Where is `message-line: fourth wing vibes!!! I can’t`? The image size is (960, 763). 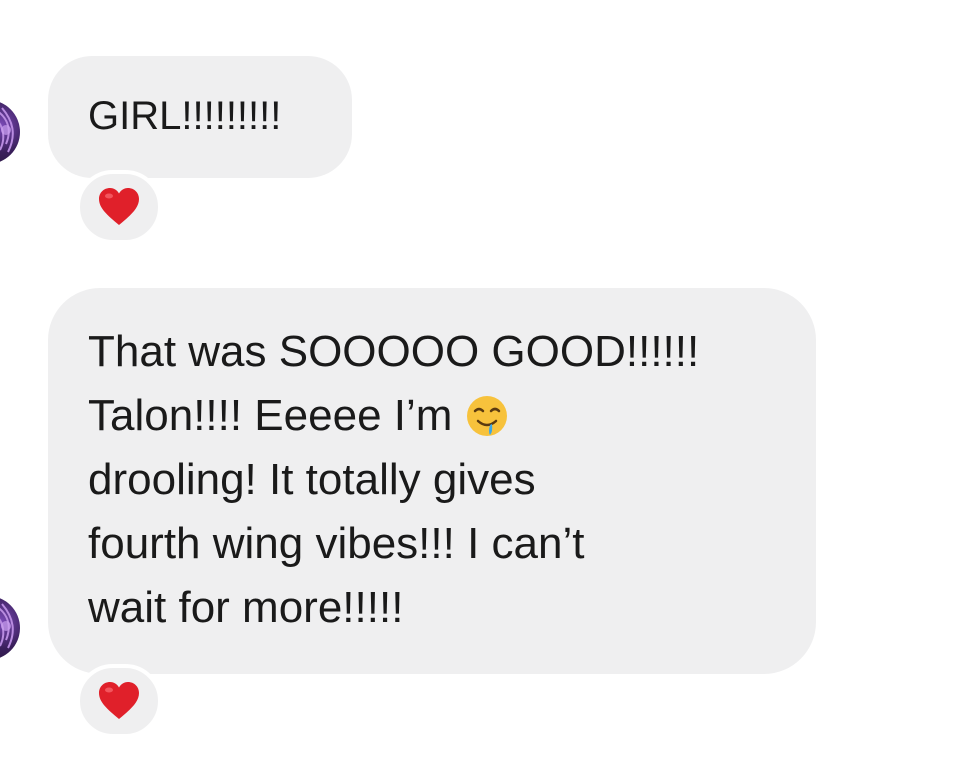 message-line: fourth wing vibes!!! I can’t is located at coordinates (336, 543).